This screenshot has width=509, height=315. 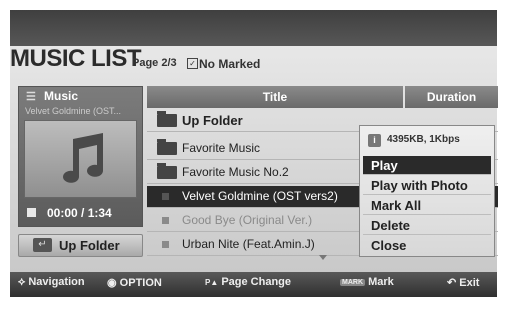 I want to click on music-folder-icon: ☰, so click(x=31, y=97).